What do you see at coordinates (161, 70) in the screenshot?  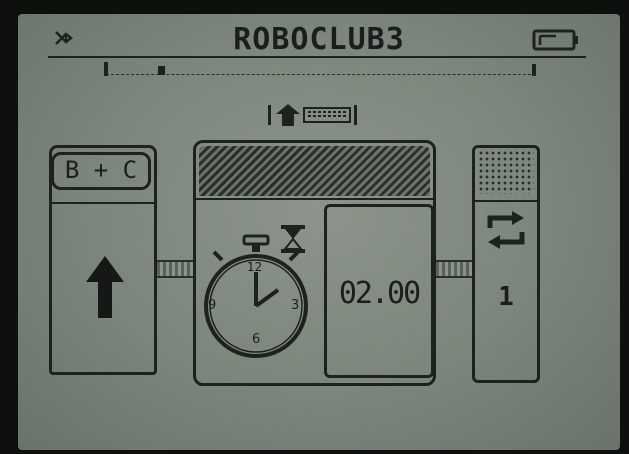 I see `scroll-position-marker` at bounding box center [161, 70].